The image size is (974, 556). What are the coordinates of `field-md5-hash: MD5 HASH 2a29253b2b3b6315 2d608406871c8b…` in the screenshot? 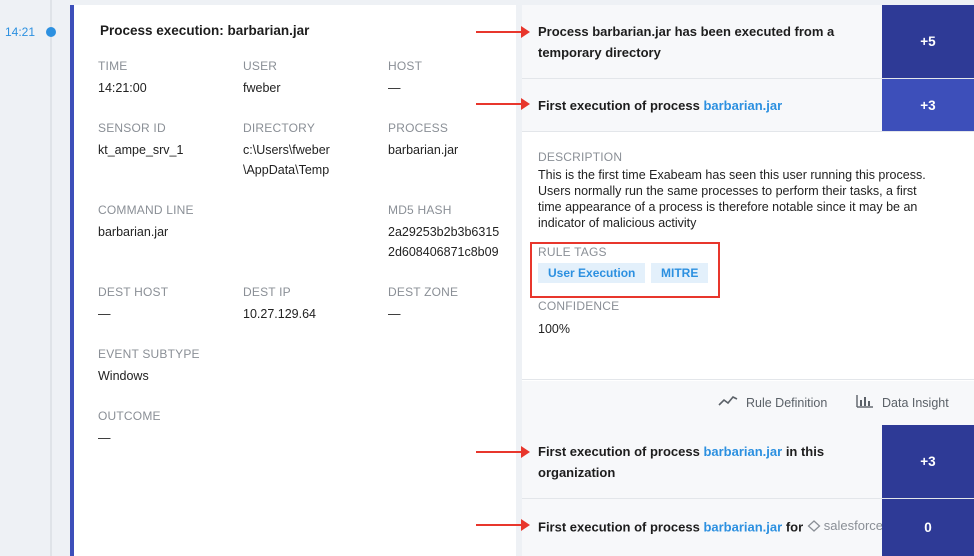 It's located at (458, 232).